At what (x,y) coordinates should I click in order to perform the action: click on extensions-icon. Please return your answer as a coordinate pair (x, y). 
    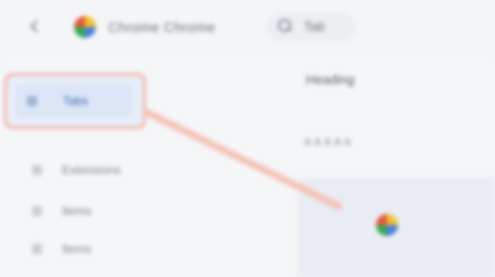
    Looking at the image, I should click on (37, 170).